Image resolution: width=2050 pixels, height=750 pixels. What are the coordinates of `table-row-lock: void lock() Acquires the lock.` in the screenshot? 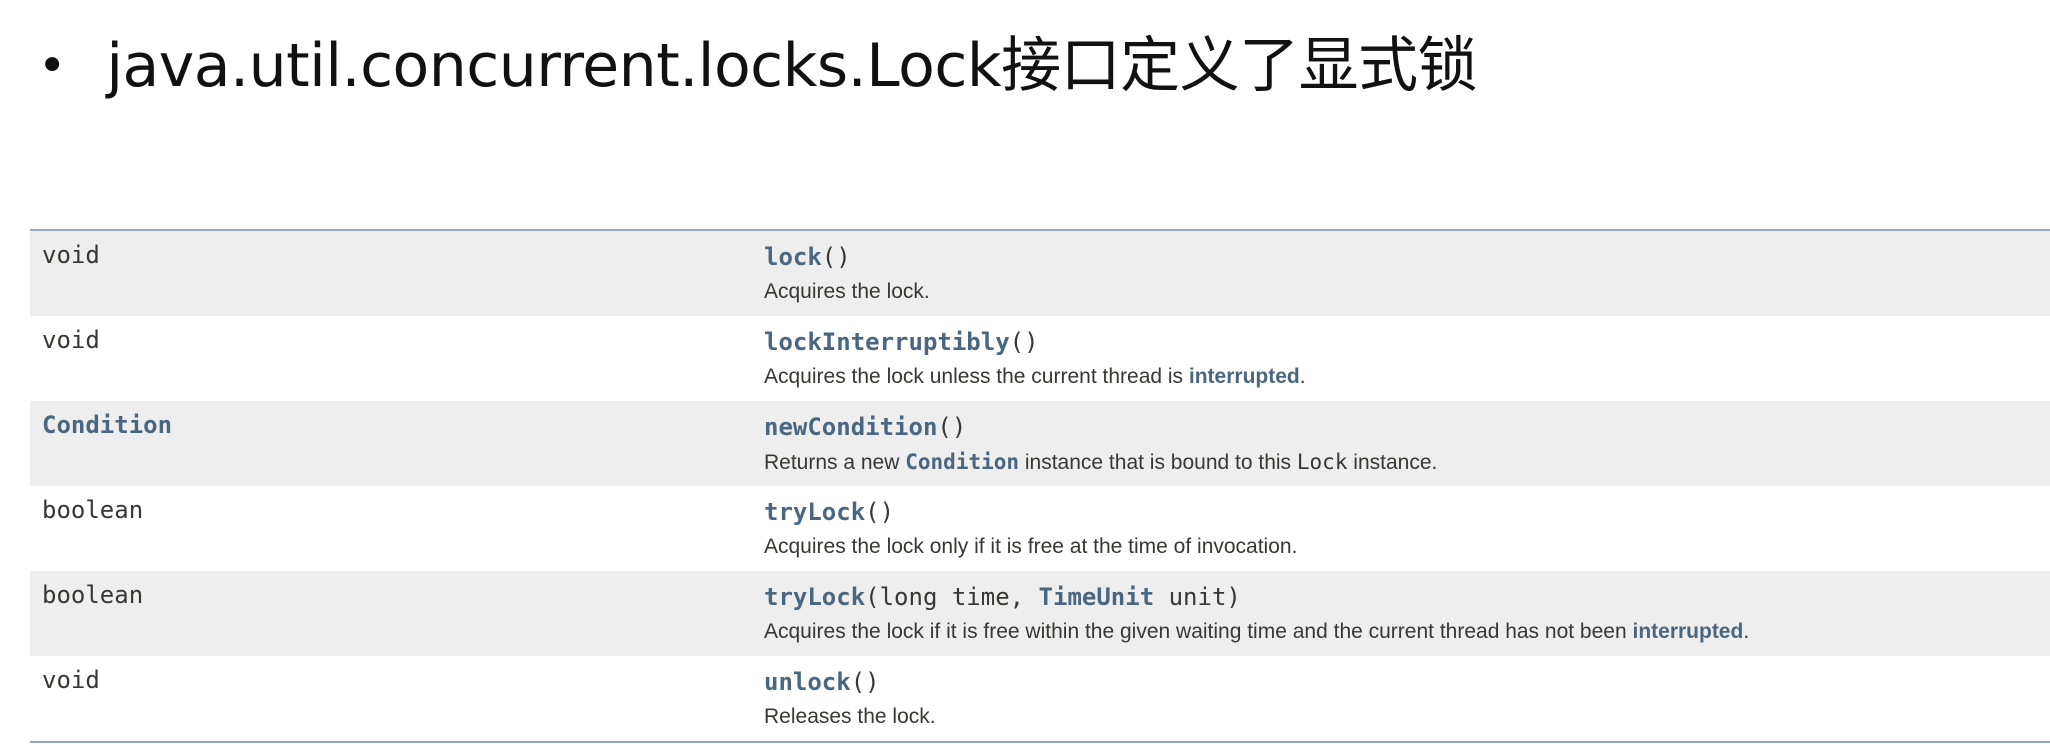 It's located at (1040, 273).